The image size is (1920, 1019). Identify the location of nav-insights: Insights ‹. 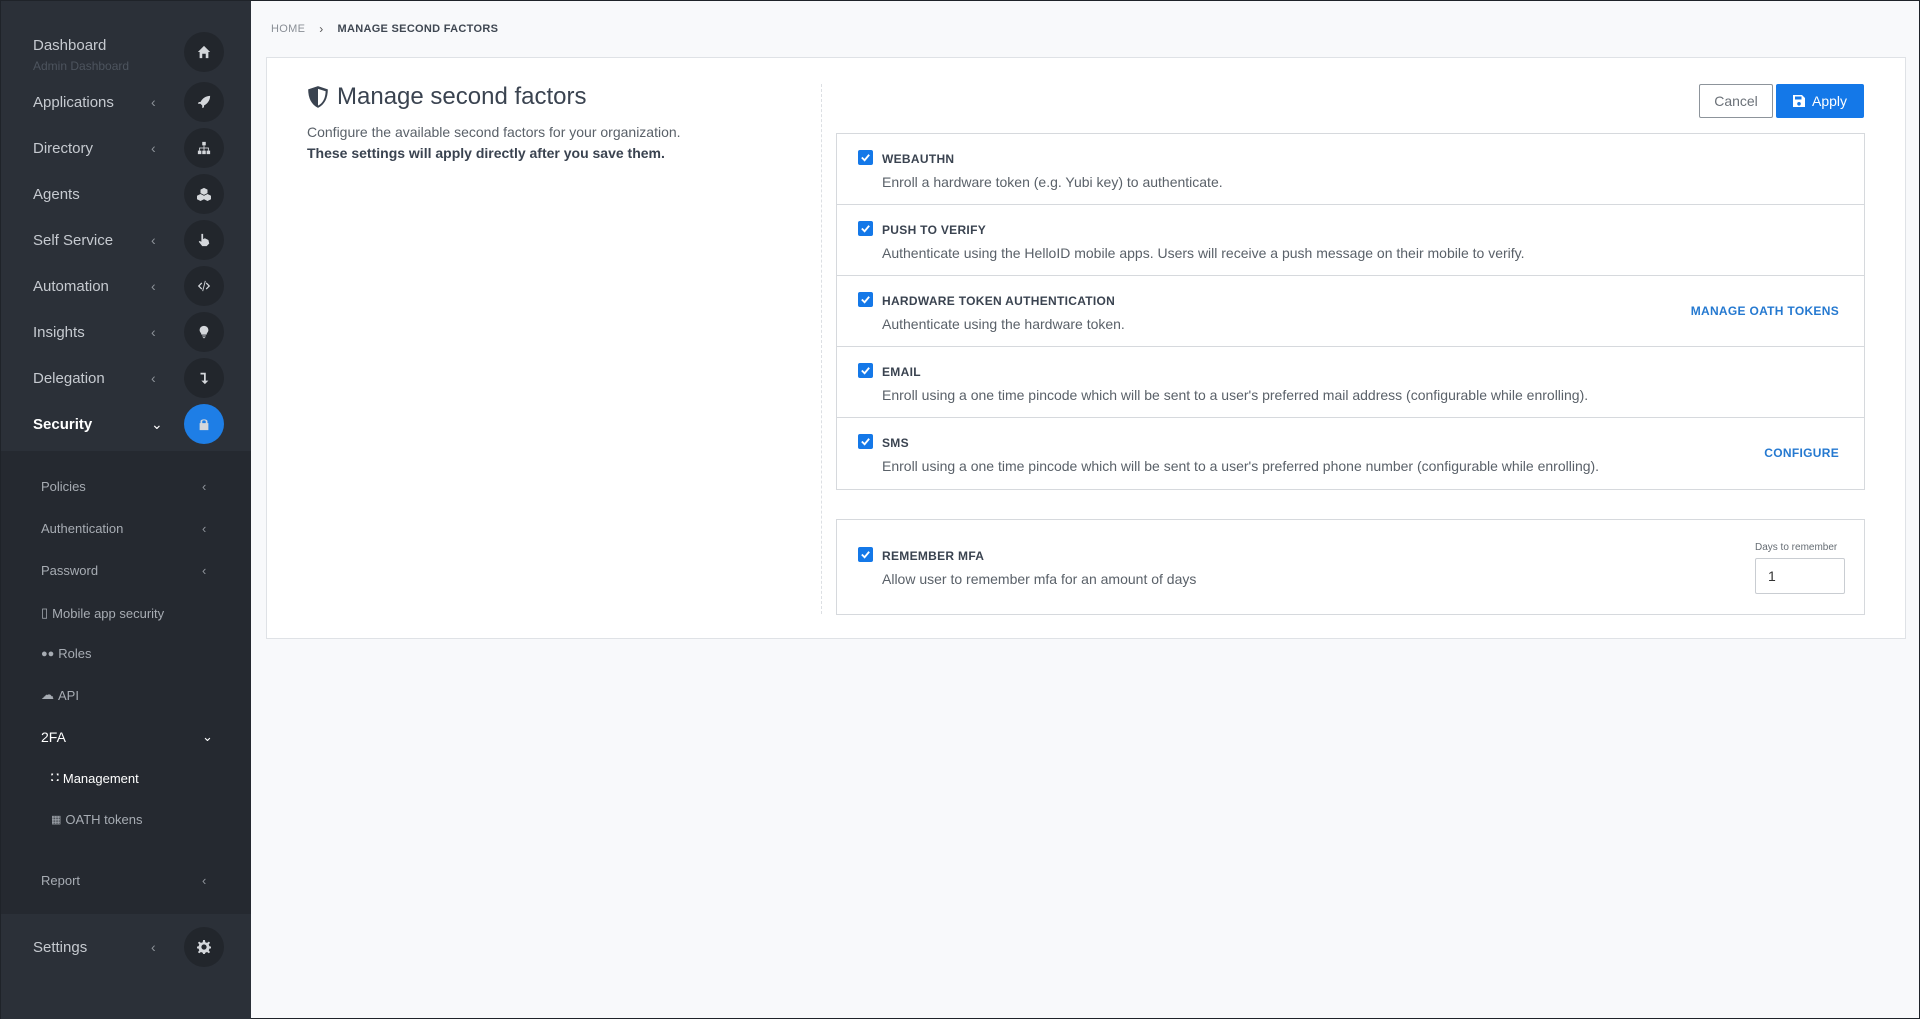
(126, 332).